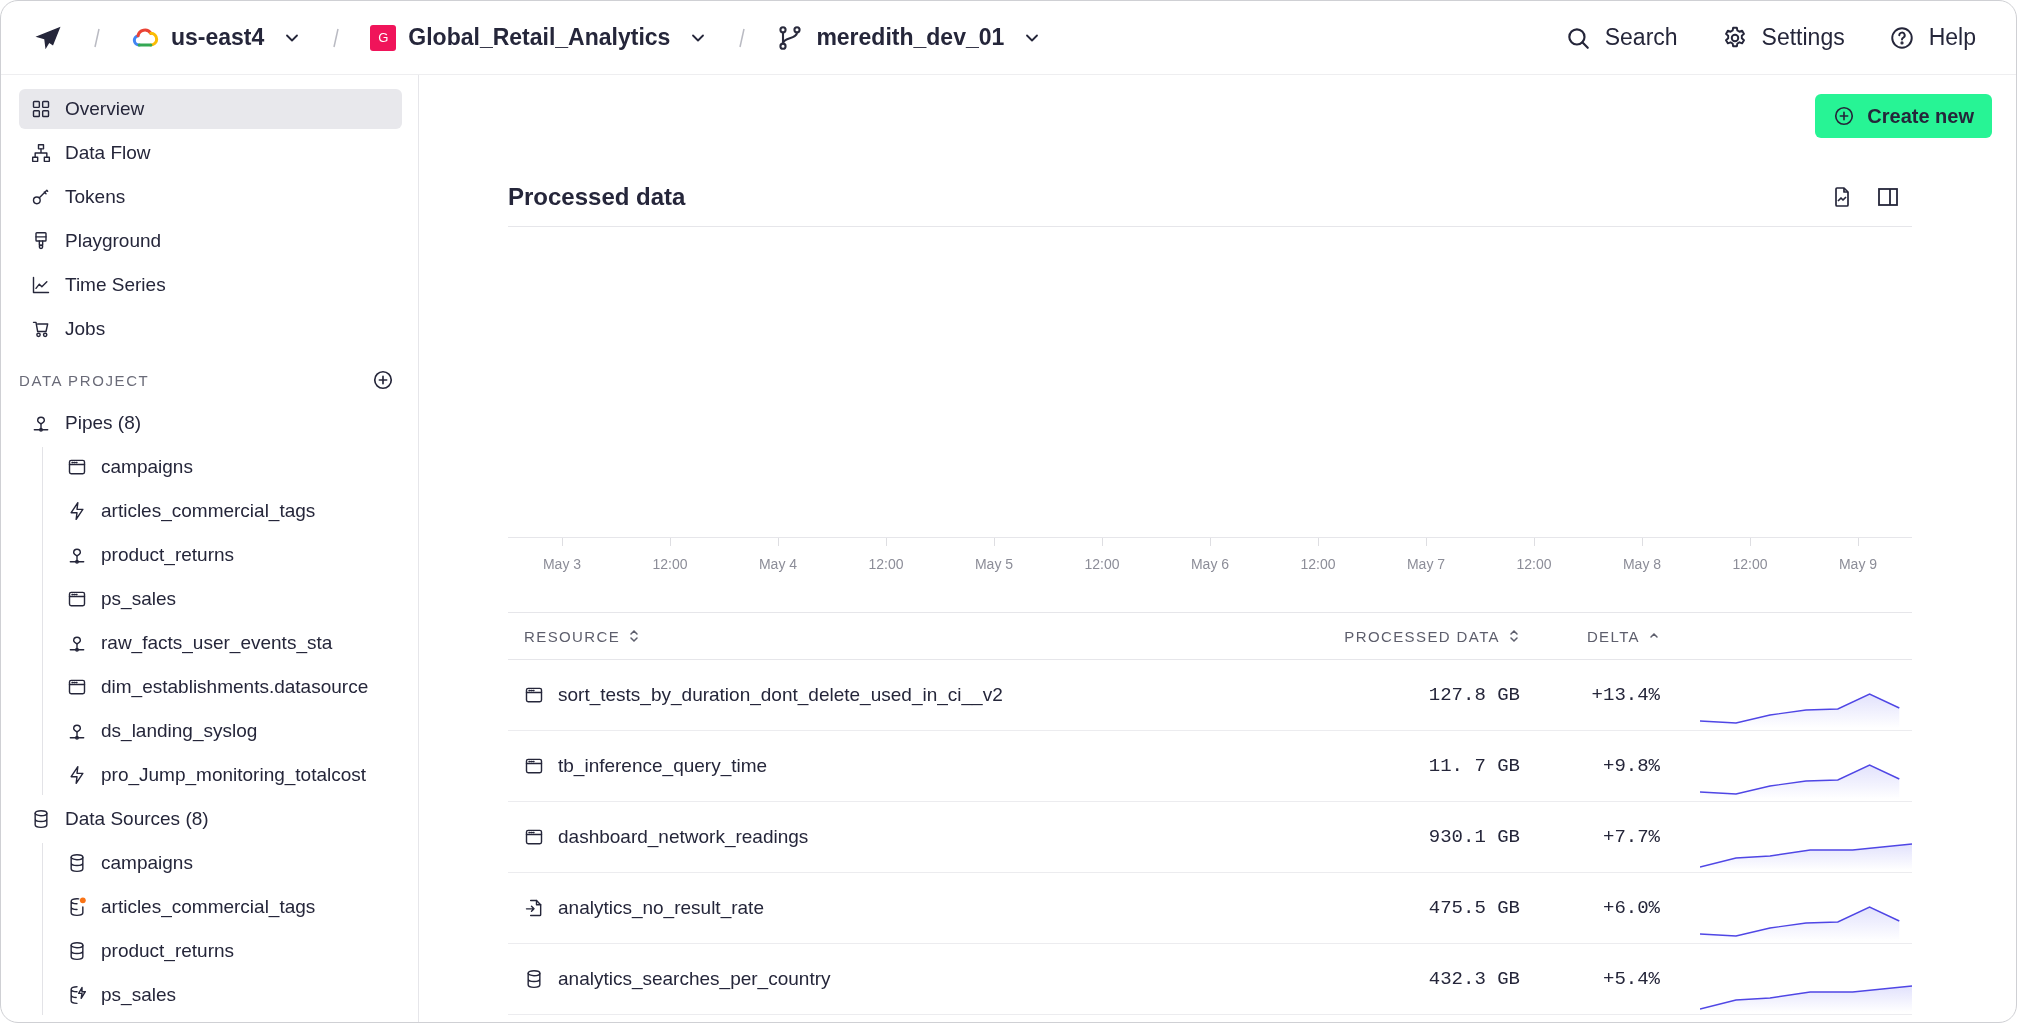 The image size is (2017, 1023). I want to click on column-header: PROCESSED DATA, so click(1432, 636).